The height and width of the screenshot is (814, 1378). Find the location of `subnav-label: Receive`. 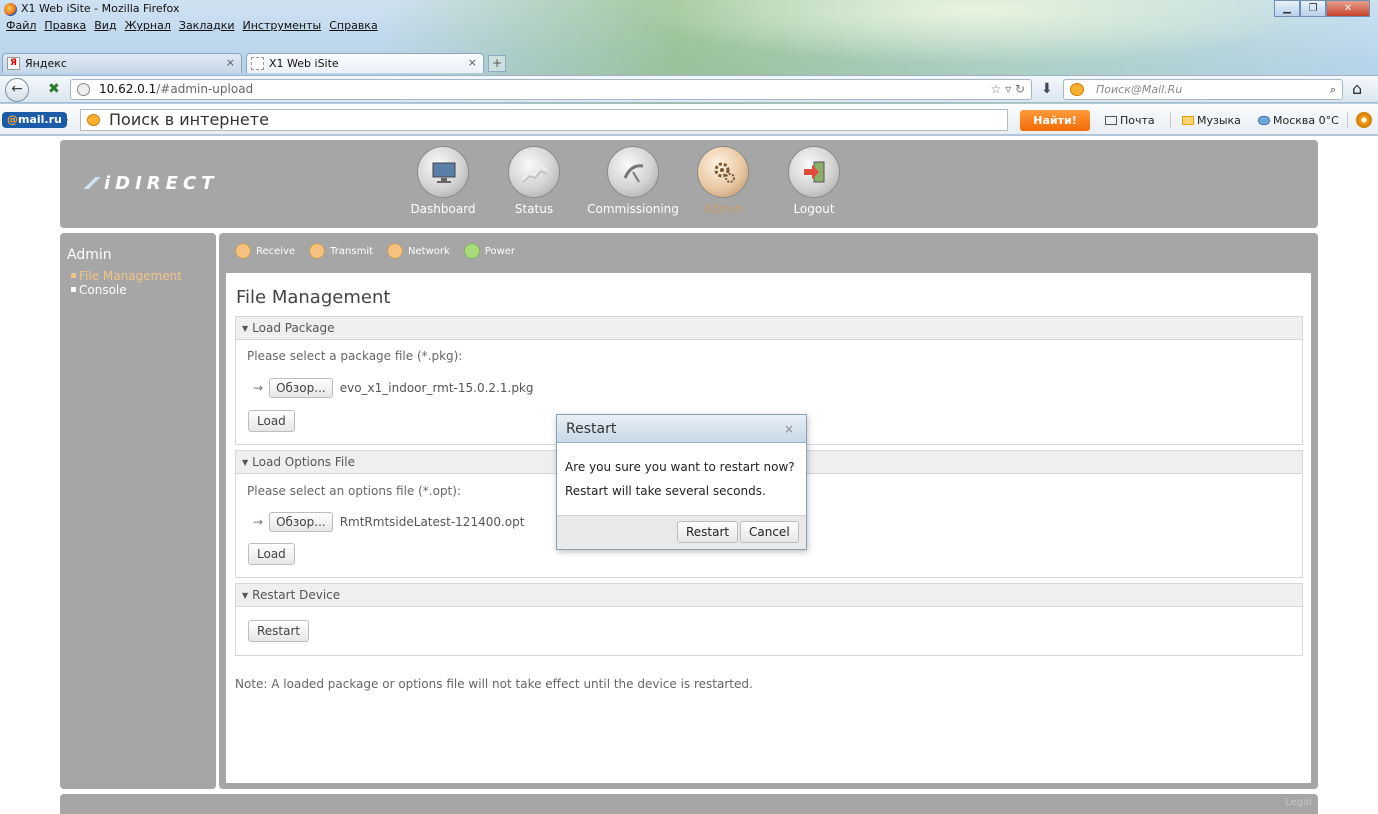

subnav-label: Receive is located at coordinates (276, 251).